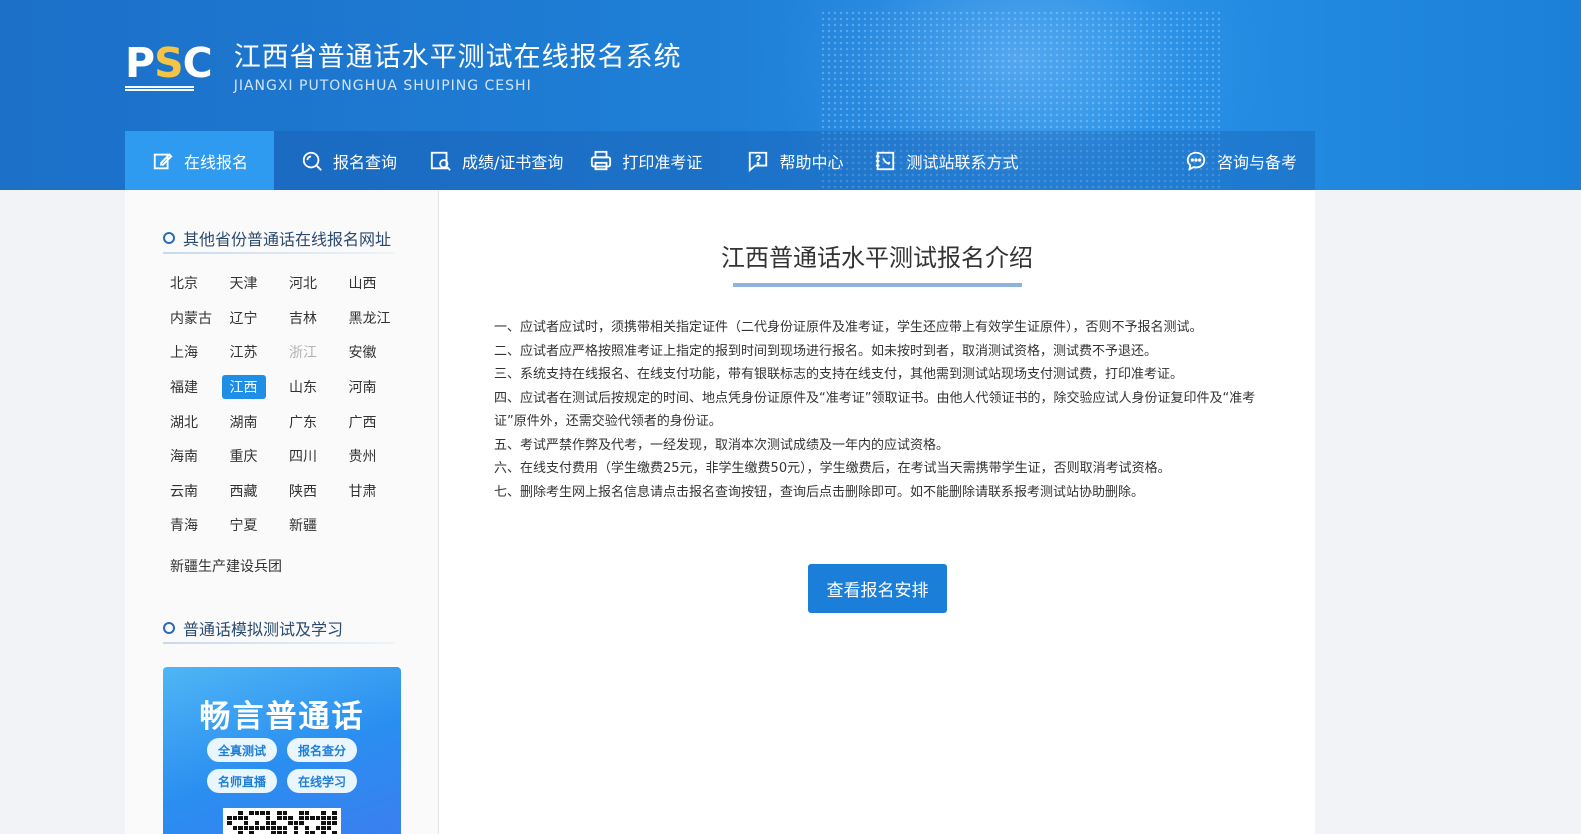 The width and height of the screenshot is (1581, 834). Describe the element at coordinates (885, 161) in the screenshot. I see `contact-icon` at that location.